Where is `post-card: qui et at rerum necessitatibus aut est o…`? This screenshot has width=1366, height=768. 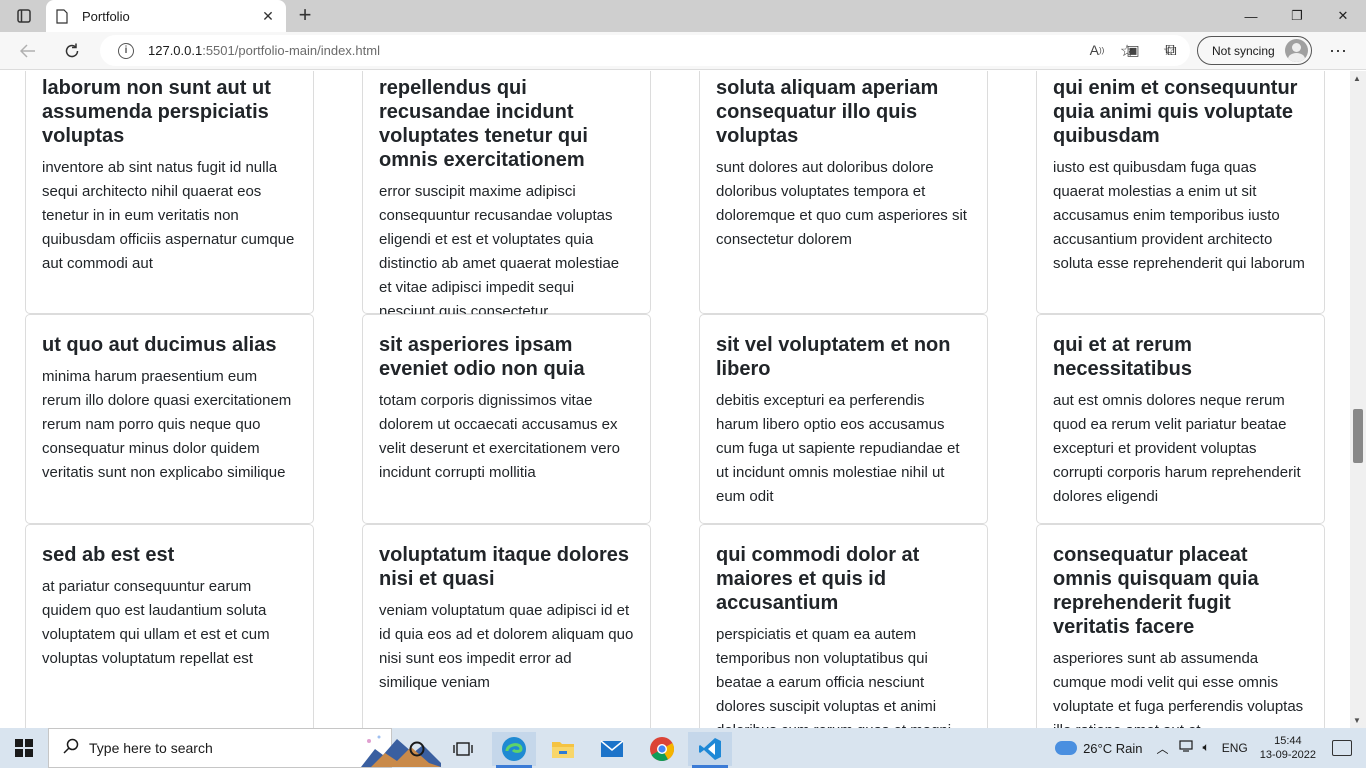
post-card: qui et at rerum necessitatibus aut est o… is located at coordinates (1180, 419).